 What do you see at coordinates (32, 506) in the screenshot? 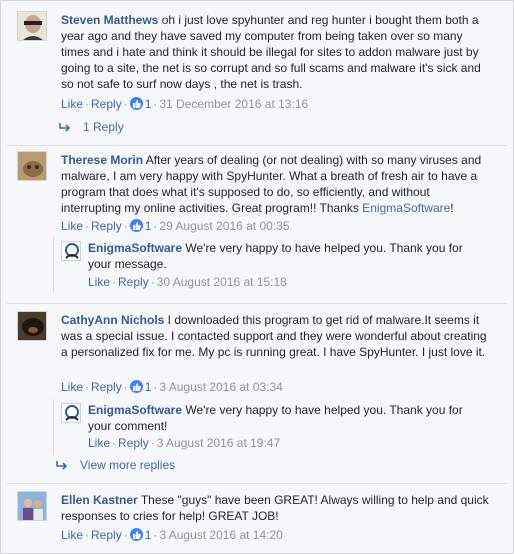
I see `avatar-ellen-kastner` at bounding box center [32, 506].